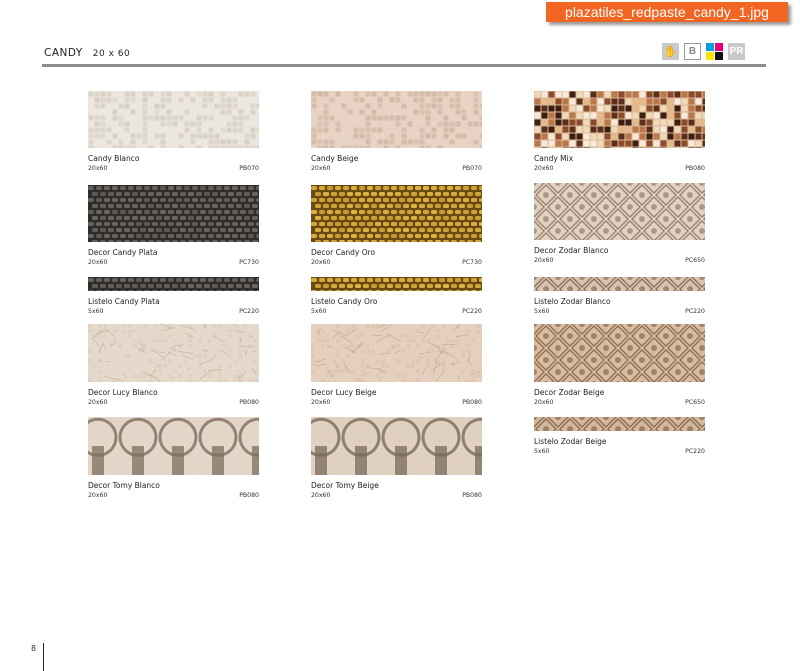  Describe the element at coordinates (87, 53) in the screenshot. I see `page-title: CANDY 20 x 60` at that location.